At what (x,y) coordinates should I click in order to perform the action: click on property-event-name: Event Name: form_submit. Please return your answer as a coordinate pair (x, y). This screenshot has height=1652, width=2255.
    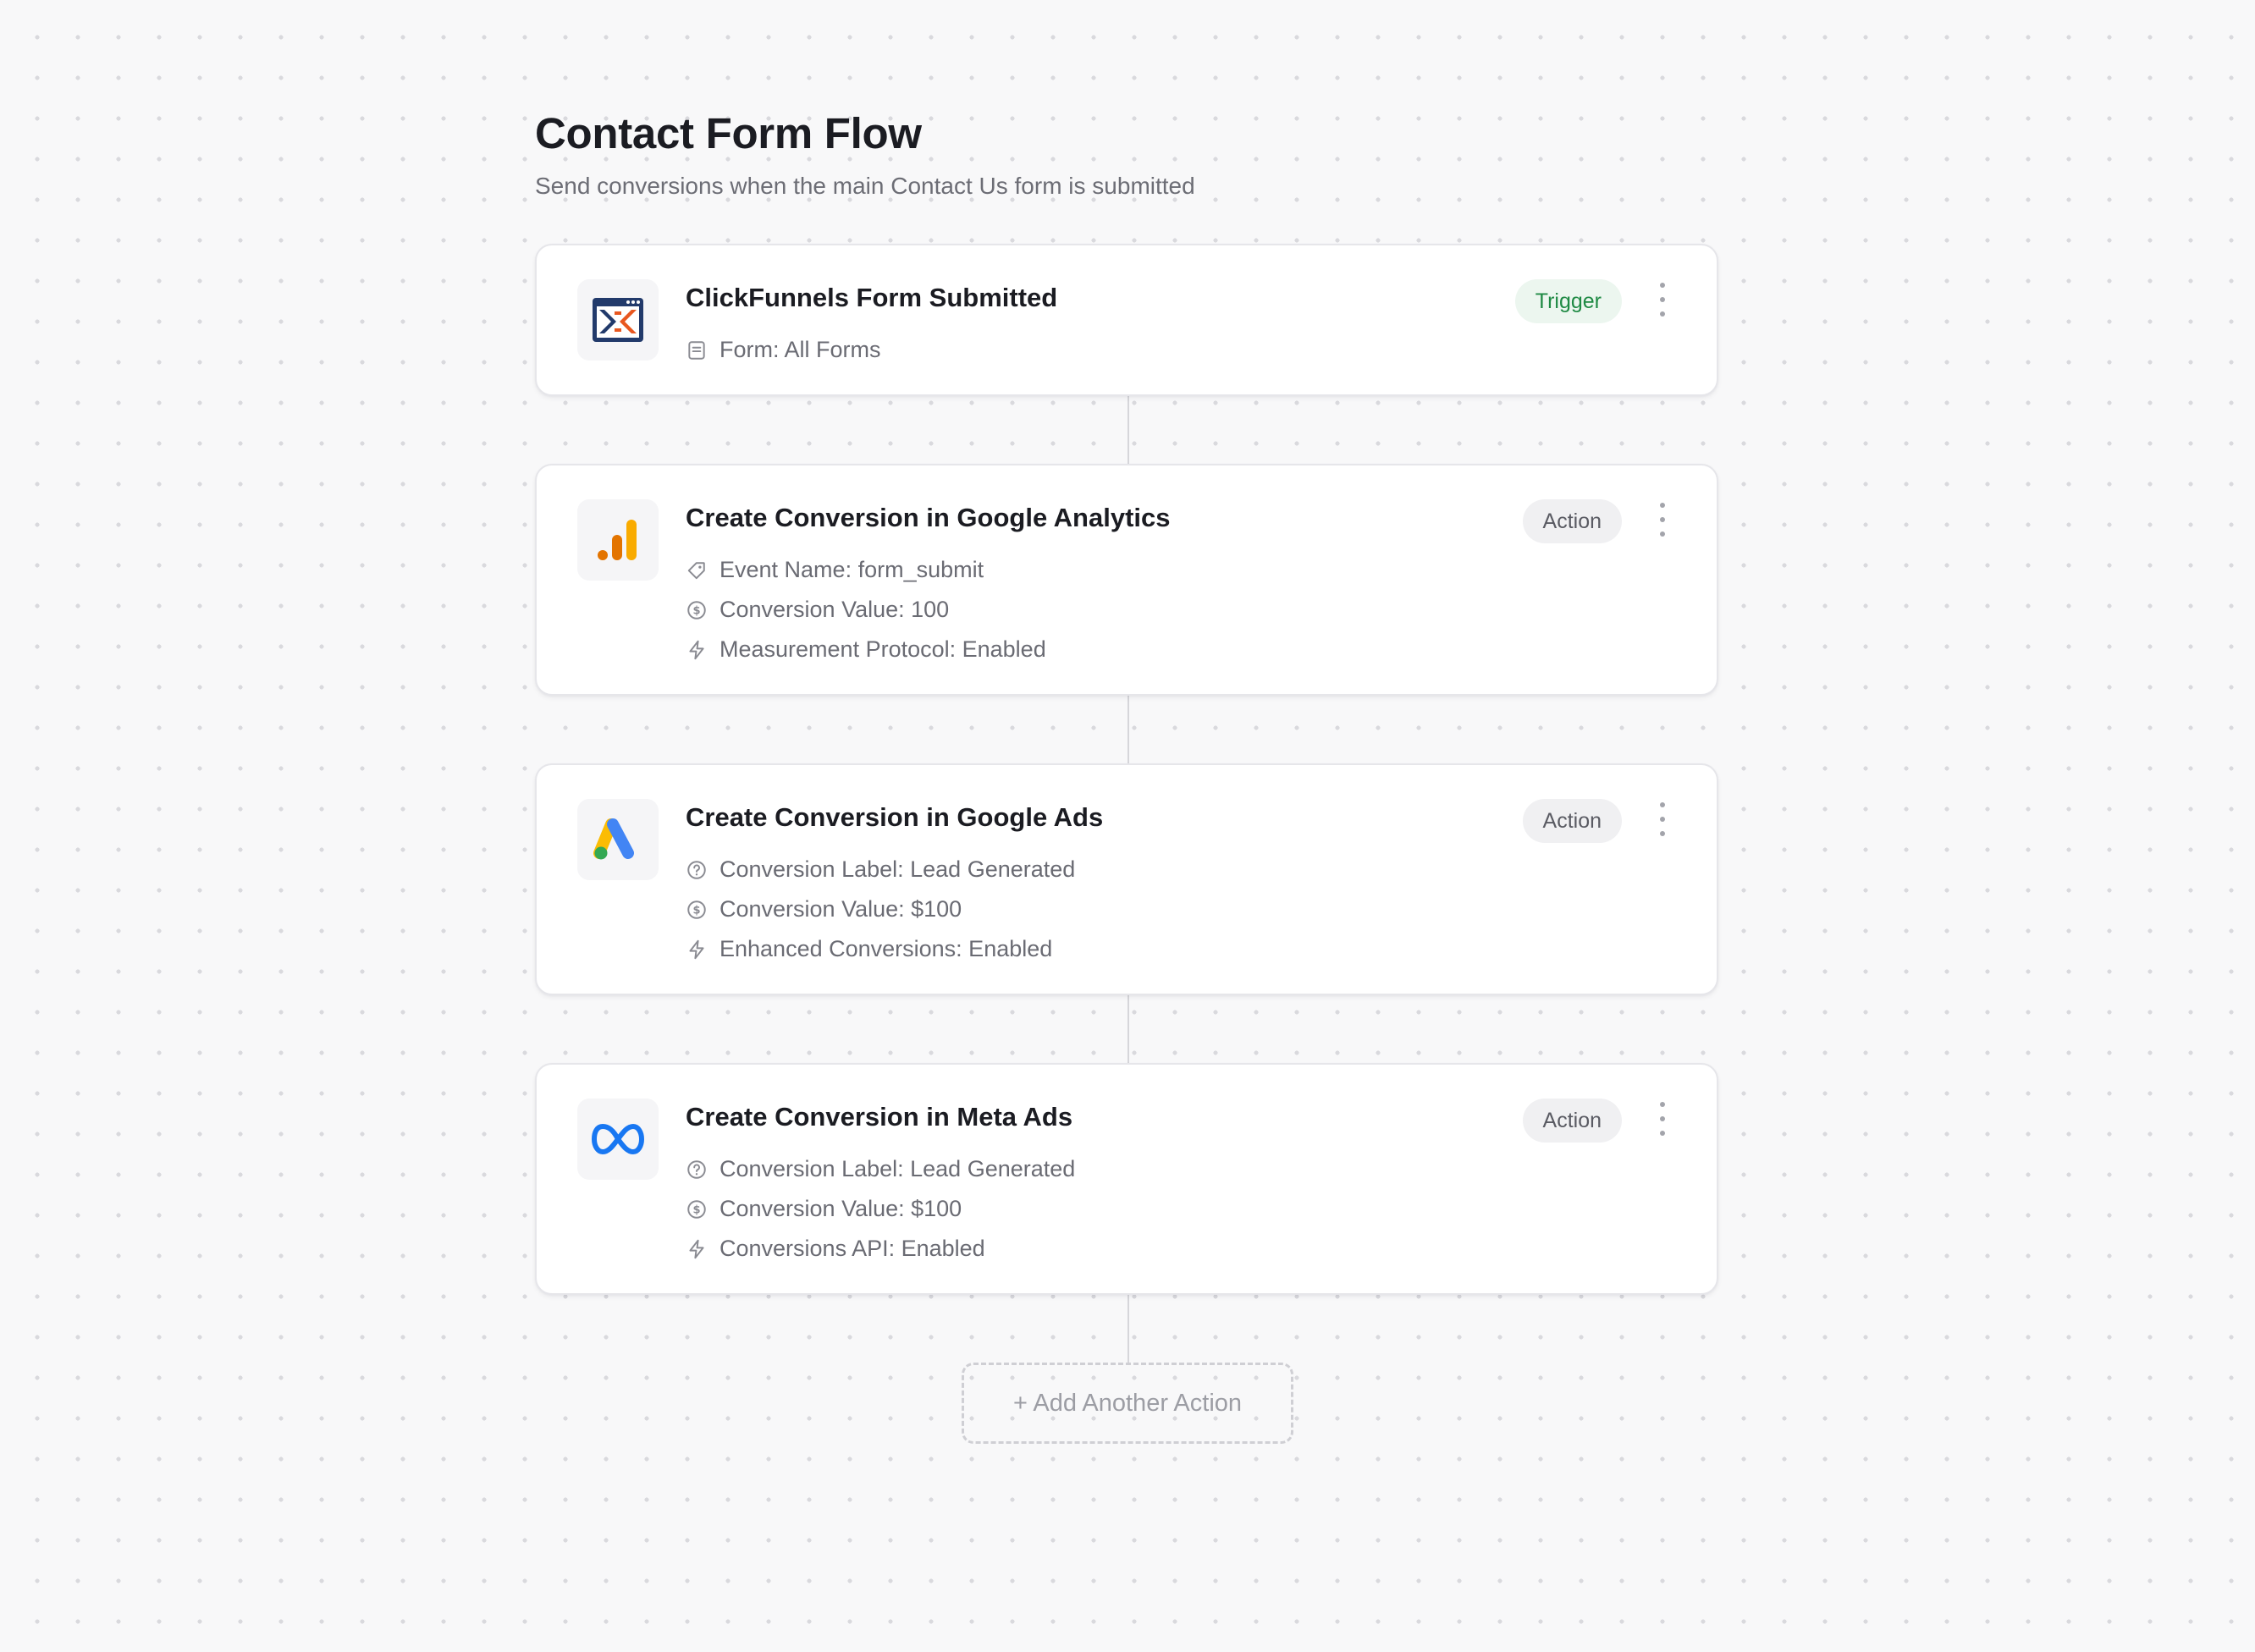
    Looking at the image, I should click on (866, 570).